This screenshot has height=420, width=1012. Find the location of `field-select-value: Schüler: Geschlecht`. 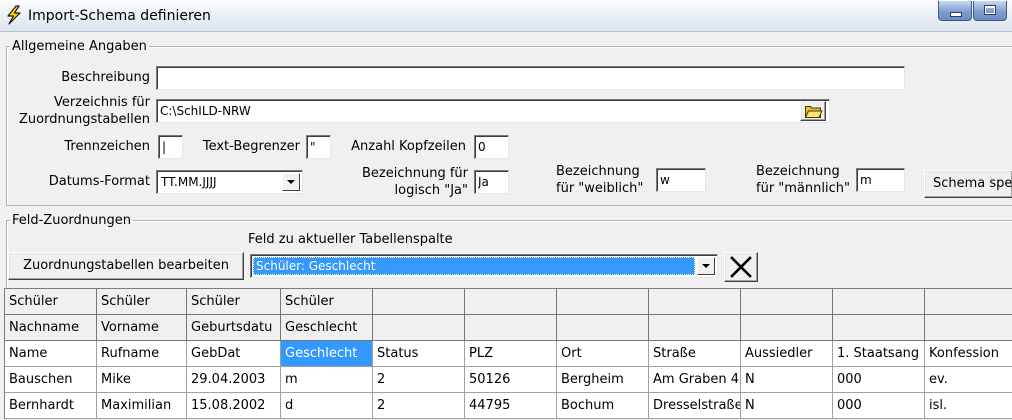

field-select-value: Schüler: Geschlecht is located at coordinates (474, 266).